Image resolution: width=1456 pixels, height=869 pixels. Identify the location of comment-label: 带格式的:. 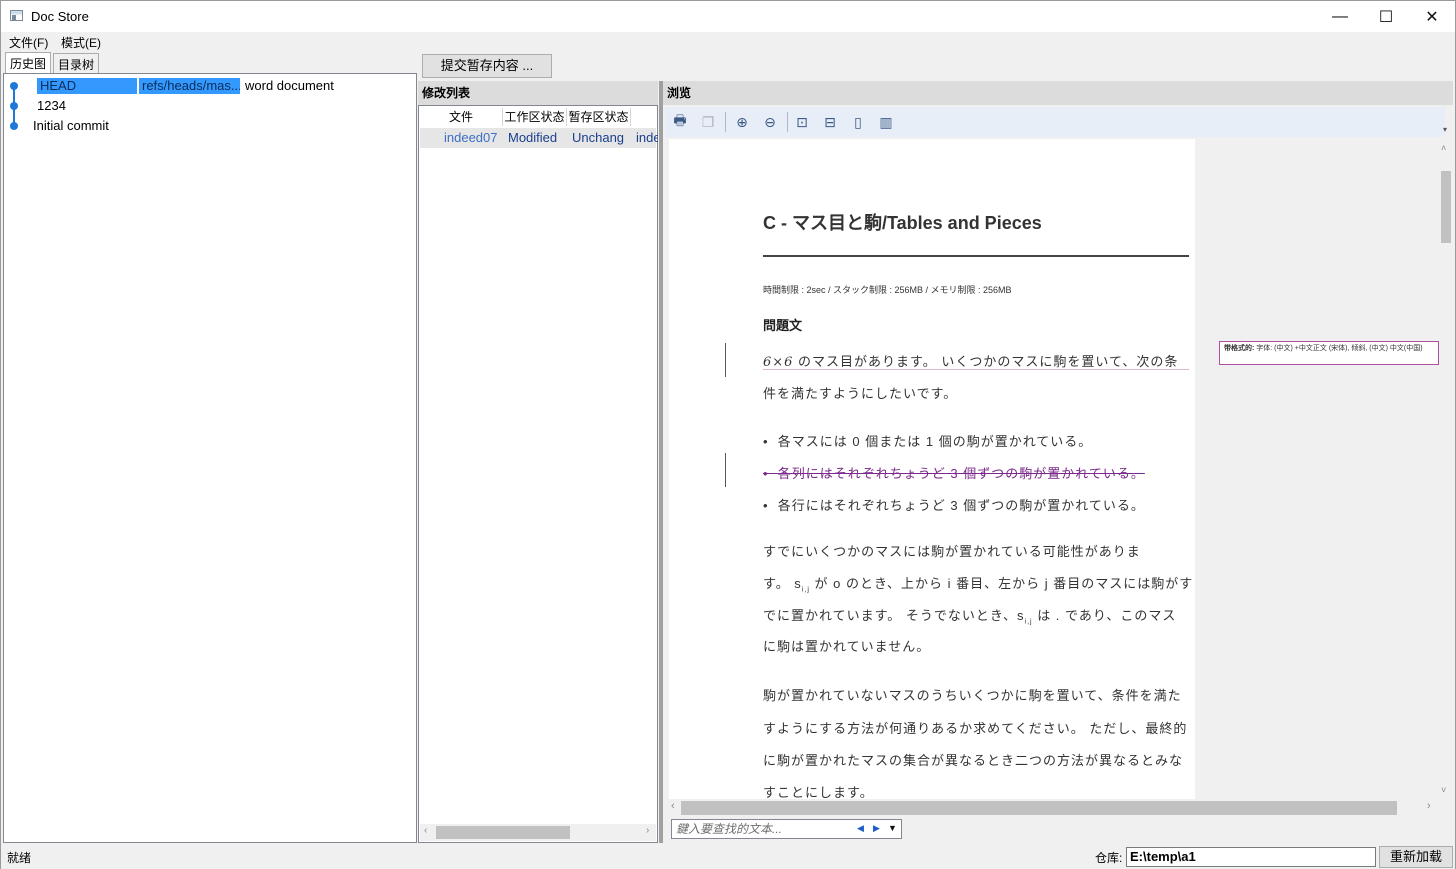
(1239, 348).